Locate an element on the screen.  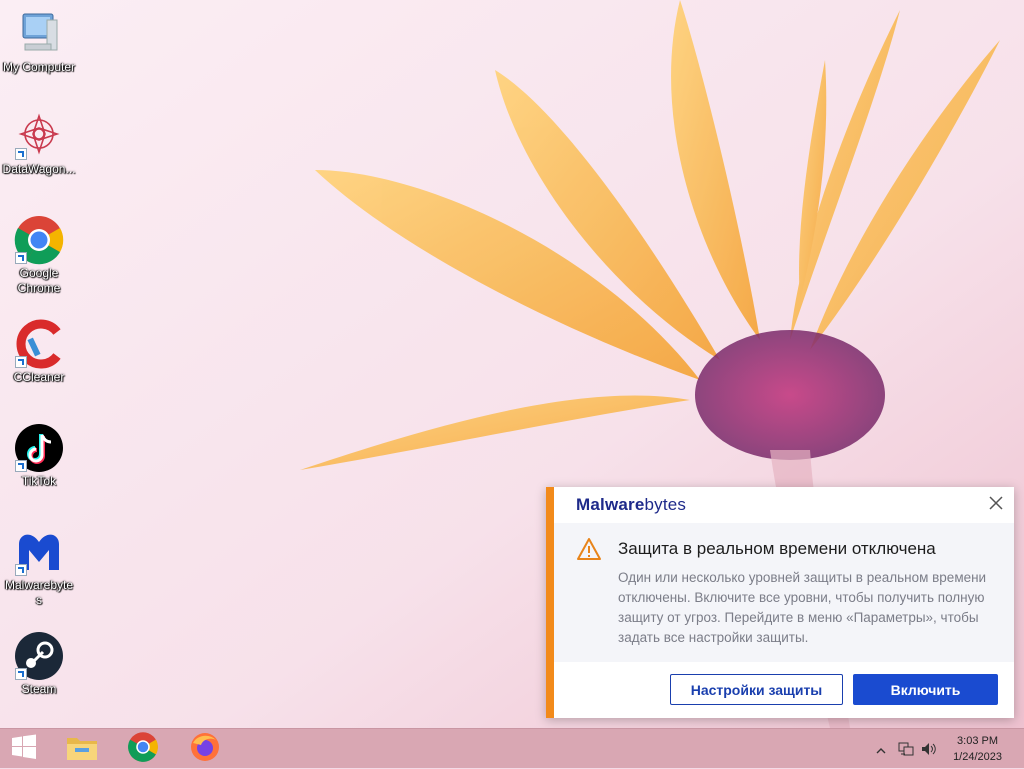
ccleaner-icon is located at coordinates (39, 344).